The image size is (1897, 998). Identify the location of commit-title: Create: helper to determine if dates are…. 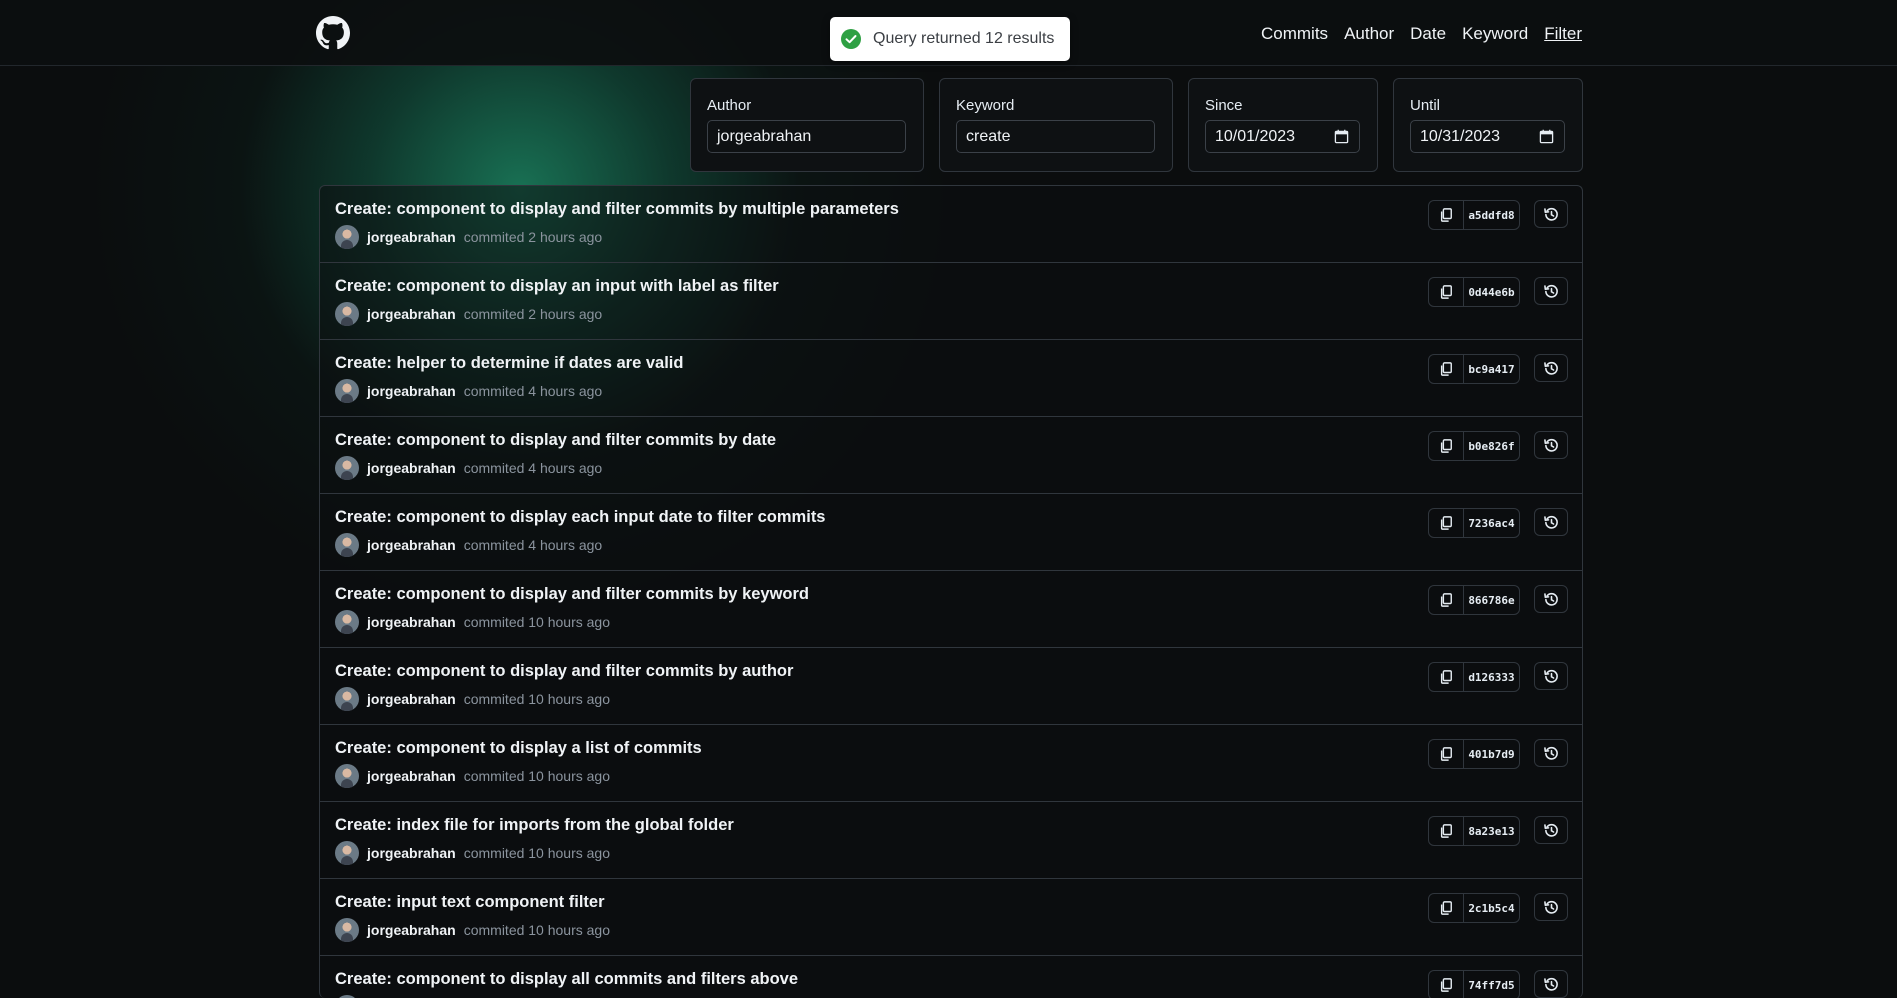
(509, 363).